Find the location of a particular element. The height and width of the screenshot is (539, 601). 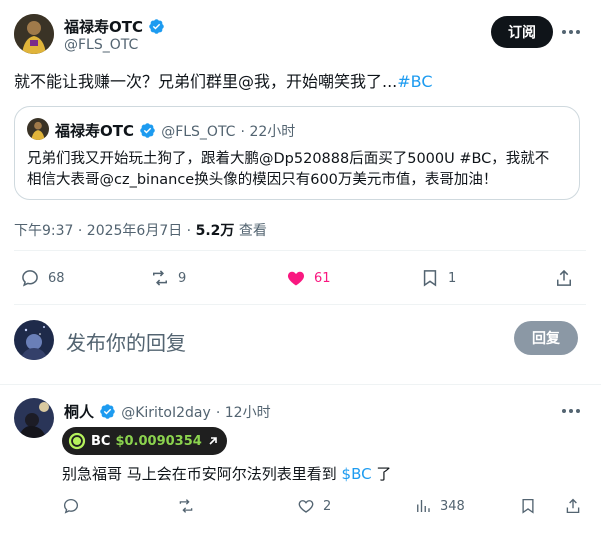

bookmark-count: 1 is located at coordinates (452, 278).